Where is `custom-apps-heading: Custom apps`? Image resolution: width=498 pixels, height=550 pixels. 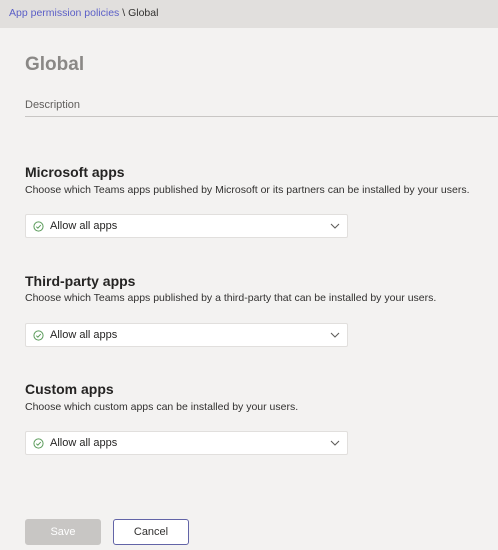 custom-apps-heading: Custom apps is located at coordinates (69, 389).